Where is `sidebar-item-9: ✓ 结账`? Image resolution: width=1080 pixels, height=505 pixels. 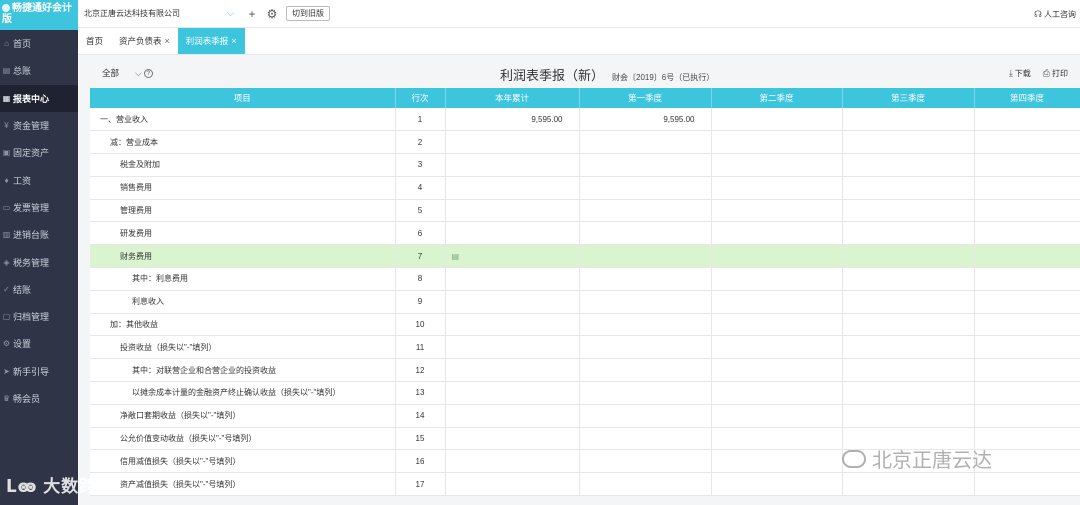
sidebar-item-9: ✓ 结账 is located at coordinates (39, 289).